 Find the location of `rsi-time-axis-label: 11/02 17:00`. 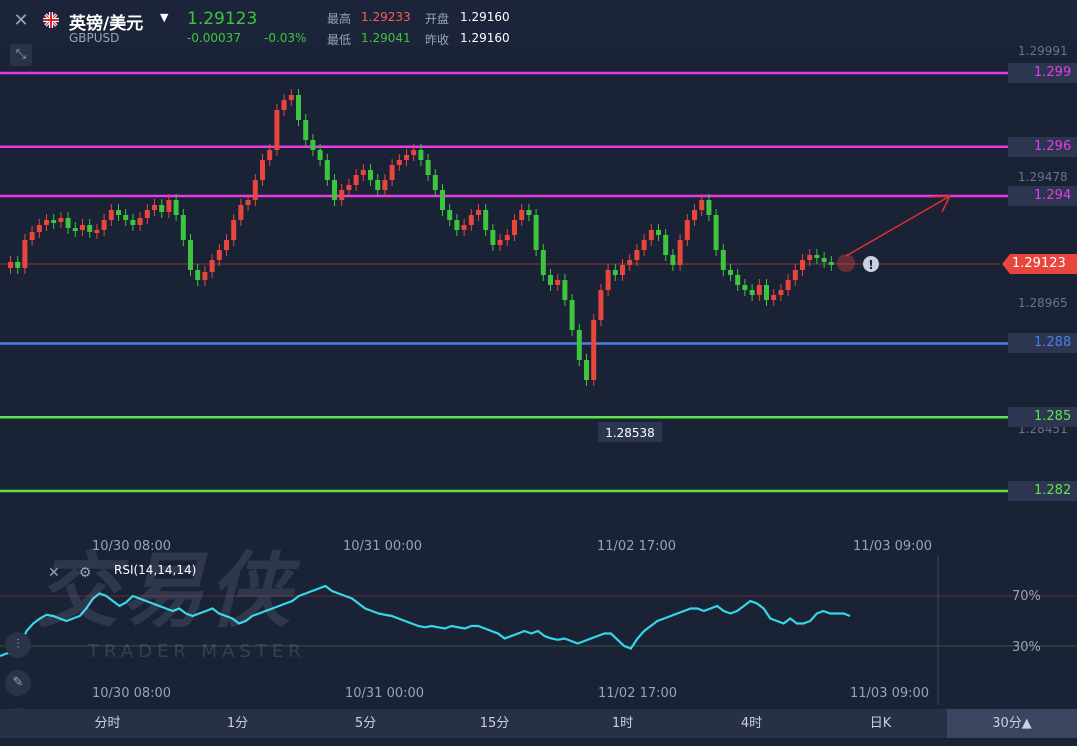

rsi-time-axis-label: 11/02 17:00 is located at coordinates (638, 693).